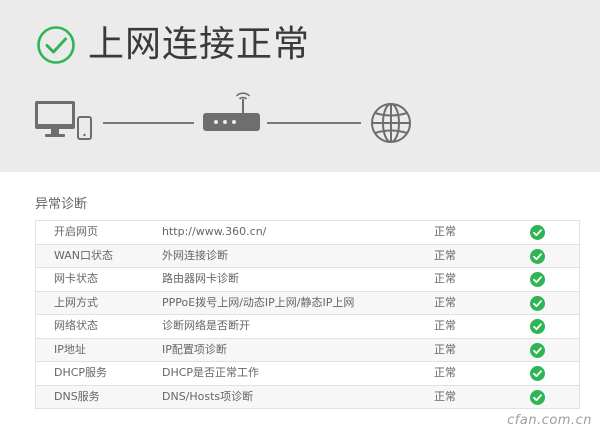 This screenshot has height=432, width=600. I want to click on check-item-desc: 外网连接诊断, so click(195, 255).